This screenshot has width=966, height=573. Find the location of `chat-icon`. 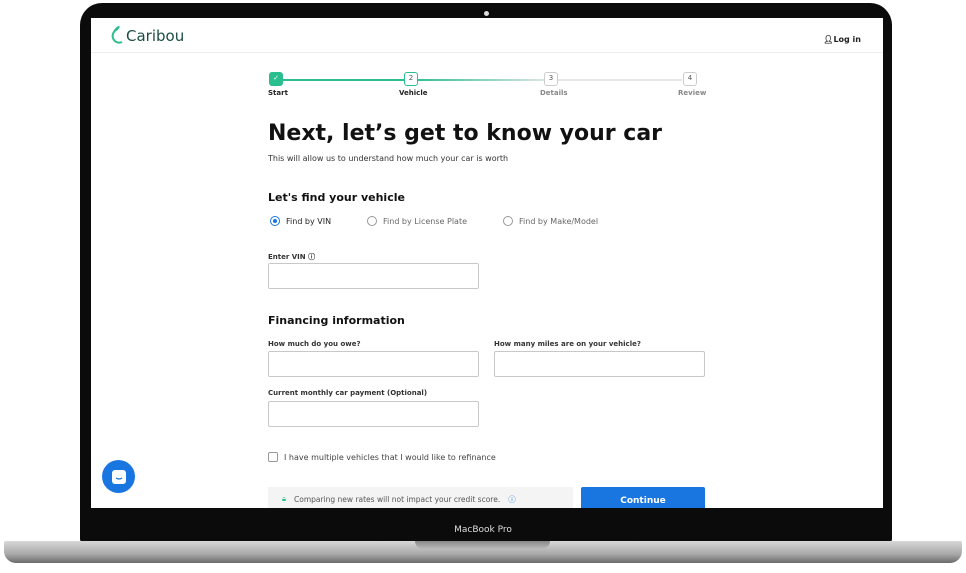

chat-icon is located at coordinates (118, 476).